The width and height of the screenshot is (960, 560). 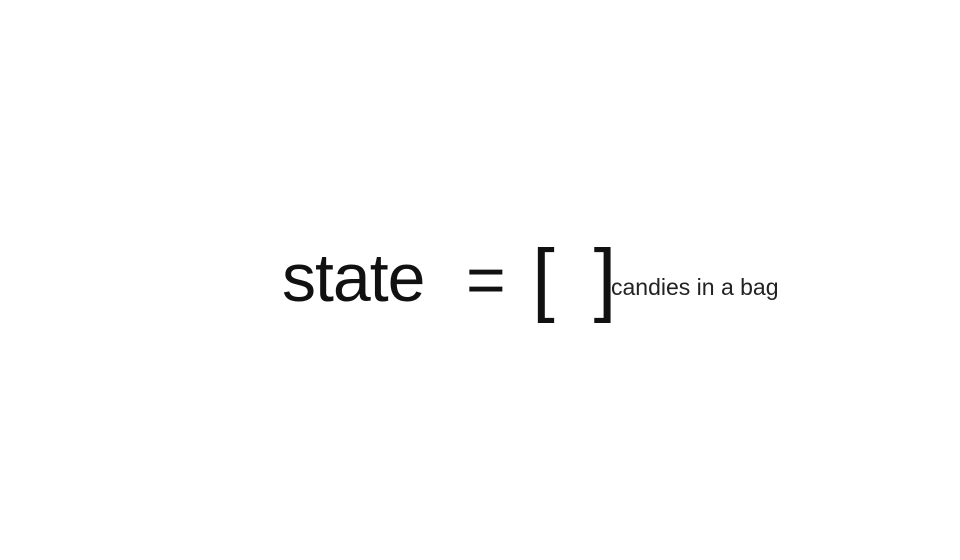 What do you see at coordinates (353, 278) in the screenshot?
I see `state-term: state` at bounding box center [353, 278].